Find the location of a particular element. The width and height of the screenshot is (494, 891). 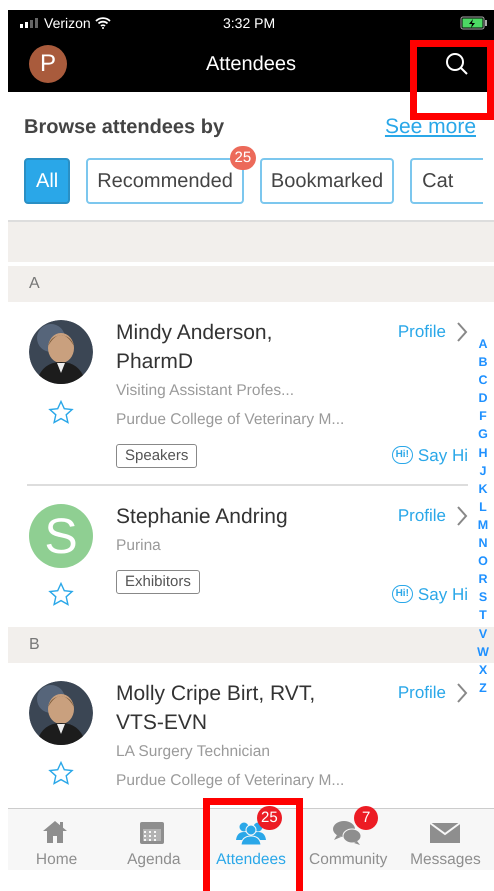

see-more-link: See more is located at coordinates (430, 127).